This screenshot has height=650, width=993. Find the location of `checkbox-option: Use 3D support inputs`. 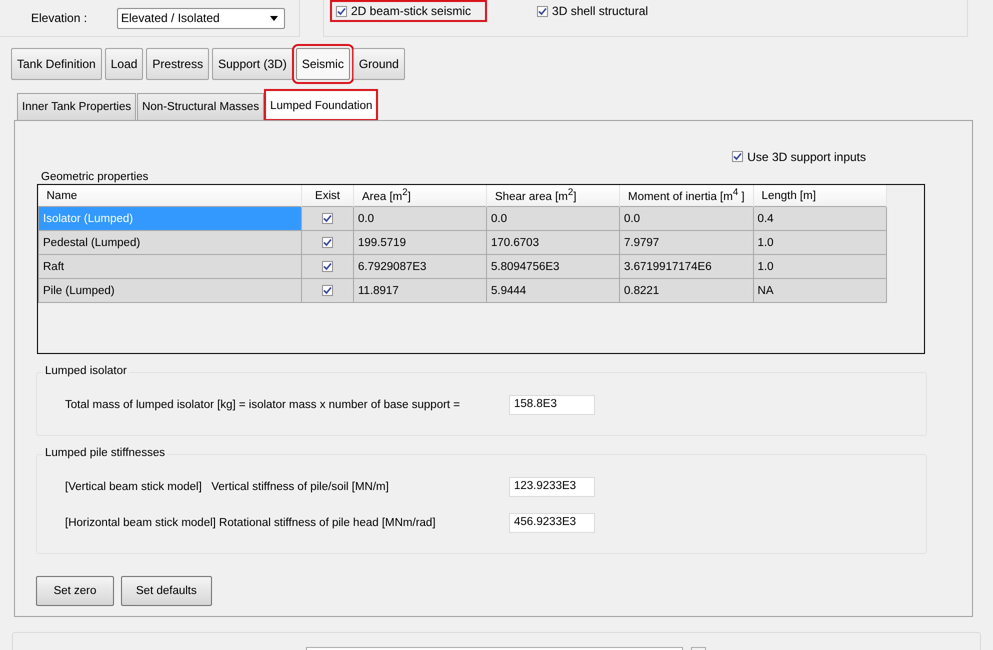

checkbox-option: Use 3D support inputs is located at coordinates (799, 156).